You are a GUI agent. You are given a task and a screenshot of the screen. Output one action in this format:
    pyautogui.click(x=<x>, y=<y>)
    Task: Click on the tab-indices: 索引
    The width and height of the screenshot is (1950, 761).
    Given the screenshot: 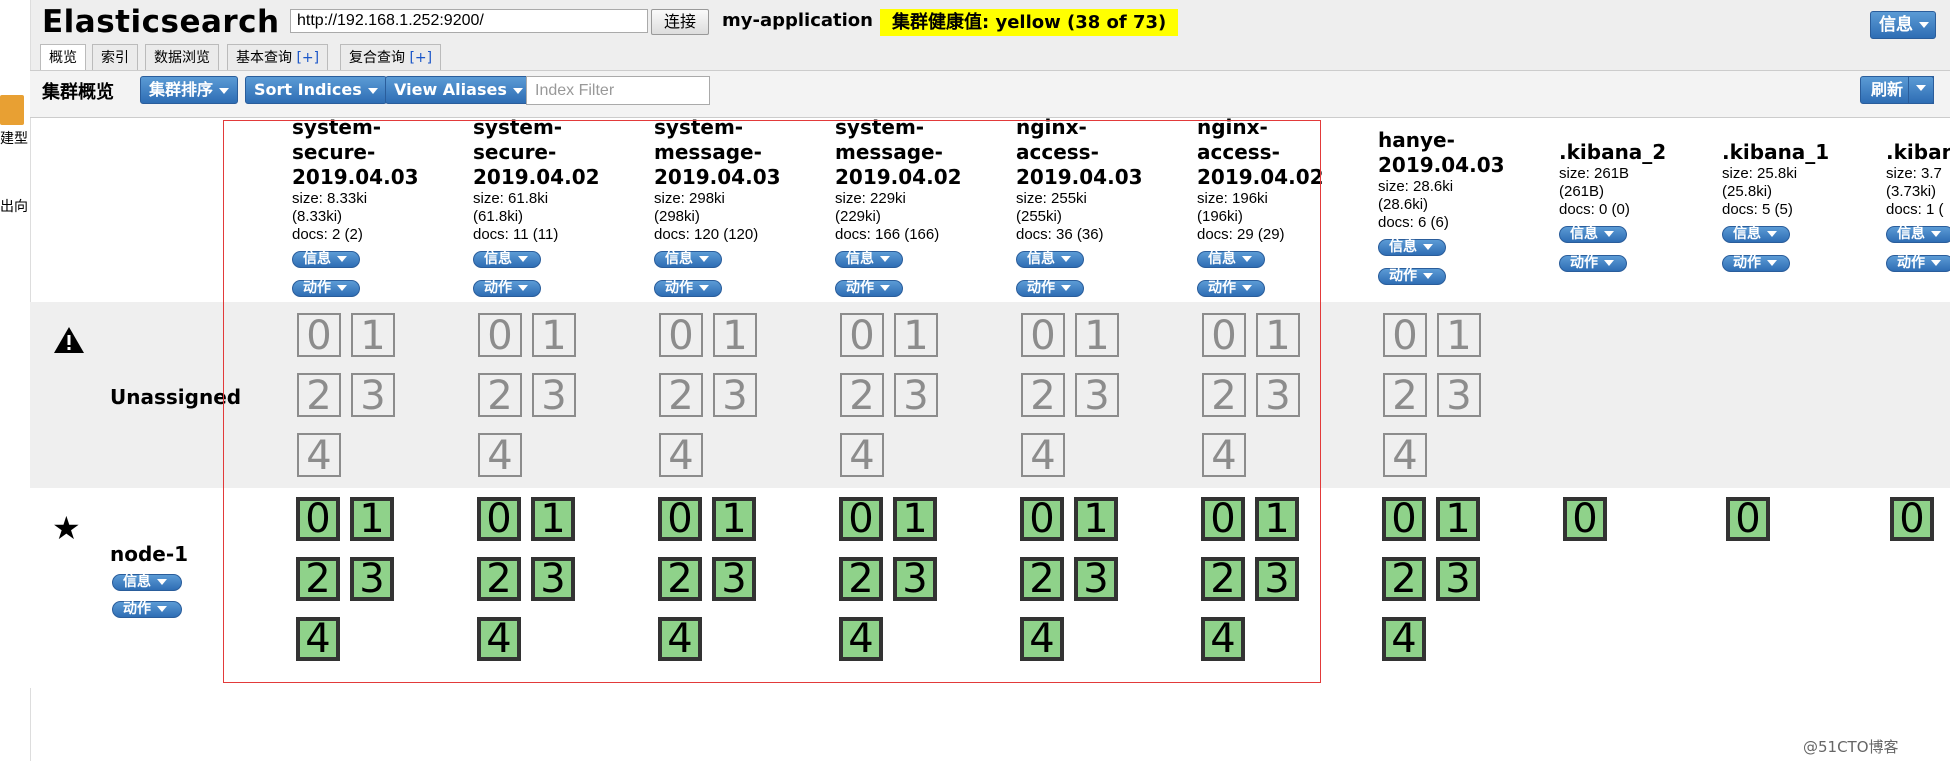 What is the action you would take?
    pyautogui.click(x=115, y=57)
    